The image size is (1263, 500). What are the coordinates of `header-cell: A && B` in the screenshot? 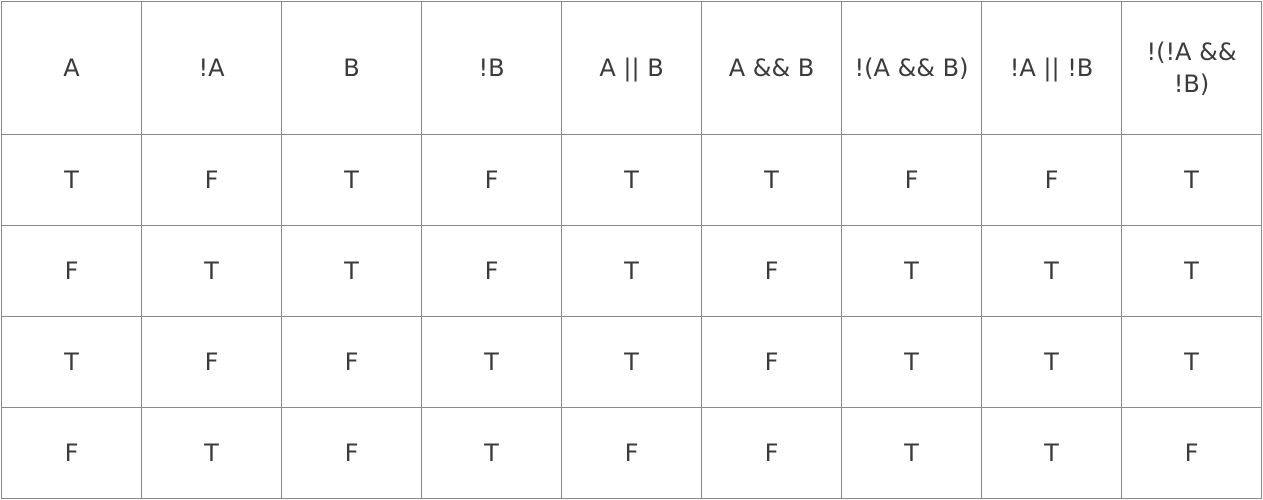 It's located at (771, 68).